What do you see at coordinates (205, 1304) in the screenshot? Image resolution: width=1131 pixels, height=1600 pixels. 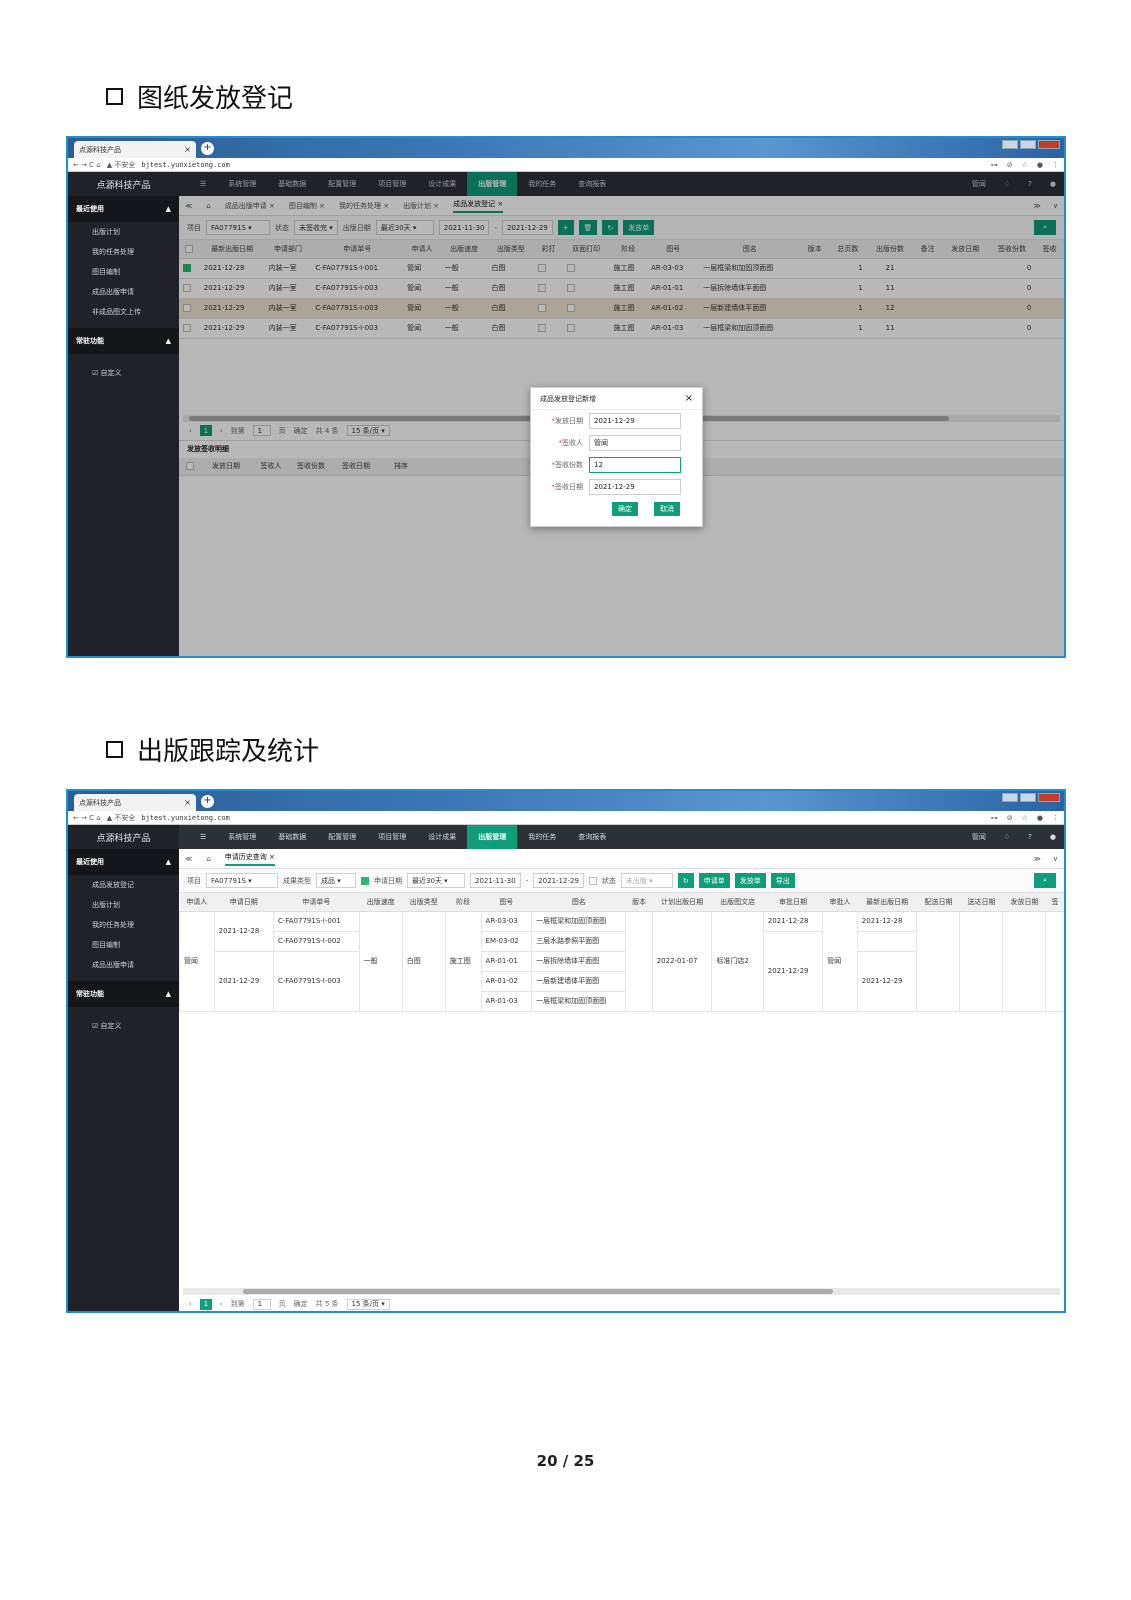 I see `current-page: 1` at bounding box center [205, 1304].